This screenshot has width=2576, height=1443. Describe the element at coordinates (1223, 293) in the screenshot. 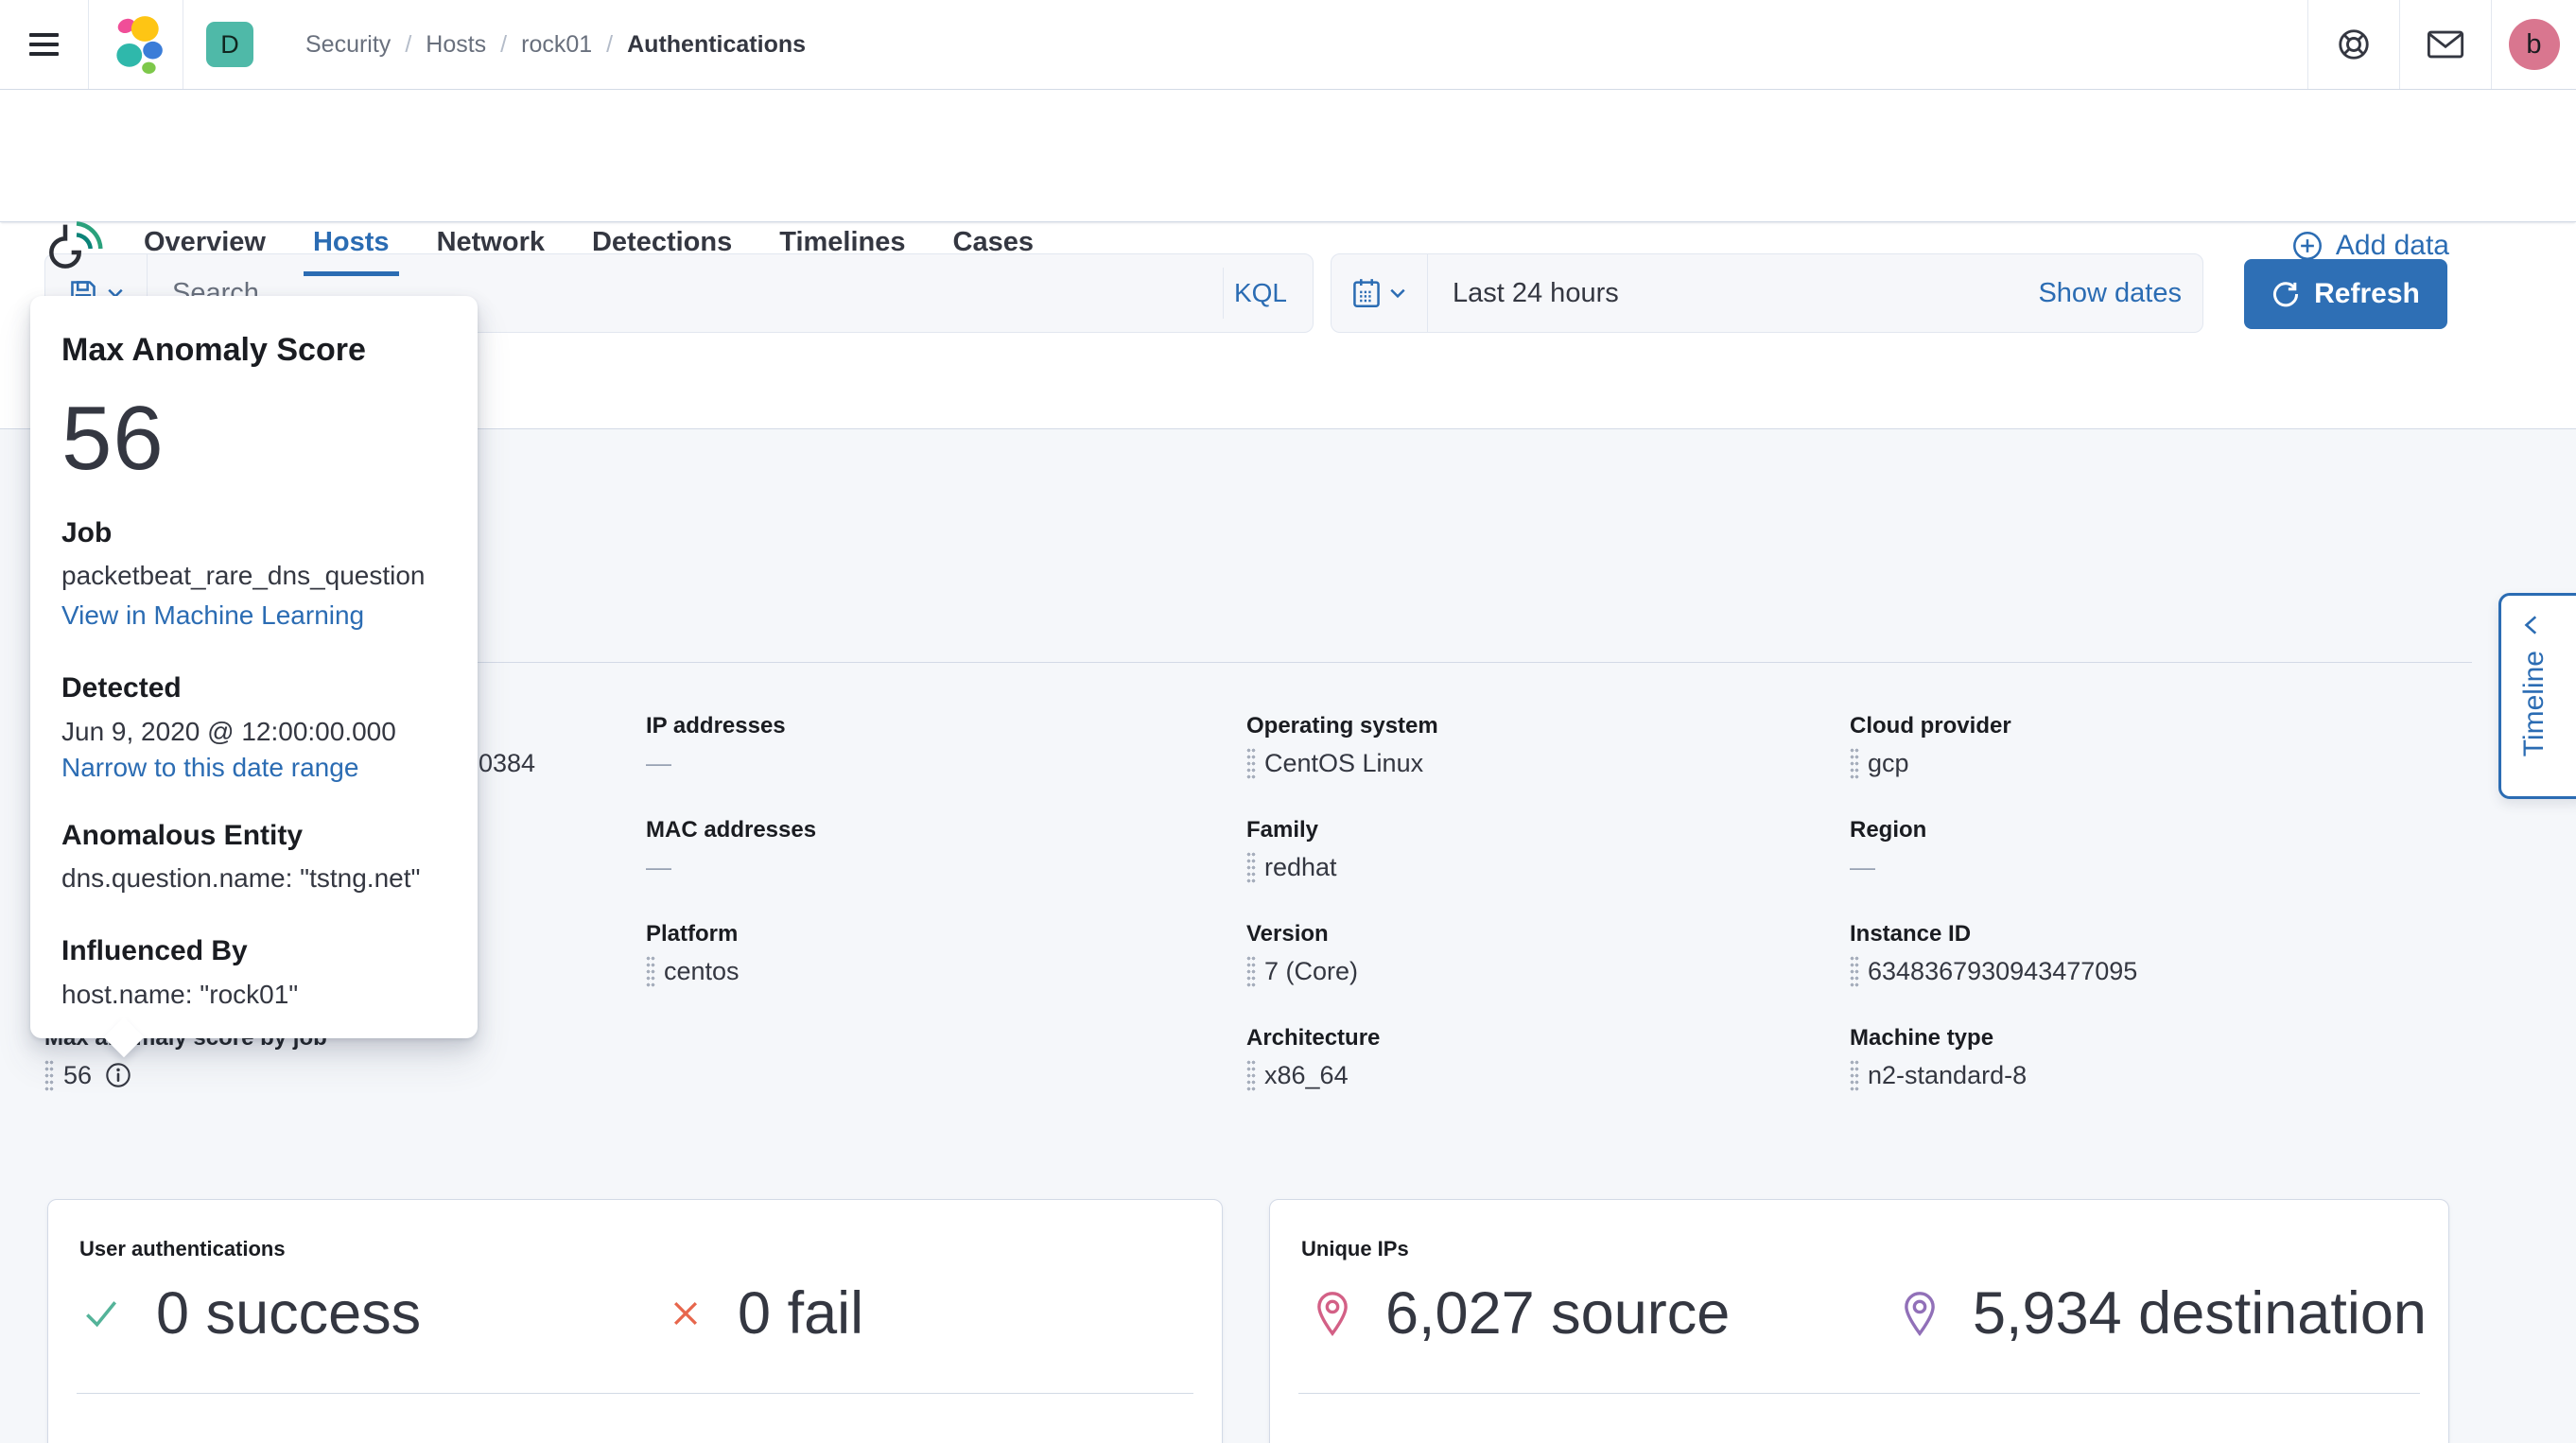

I see `divider` at that location.